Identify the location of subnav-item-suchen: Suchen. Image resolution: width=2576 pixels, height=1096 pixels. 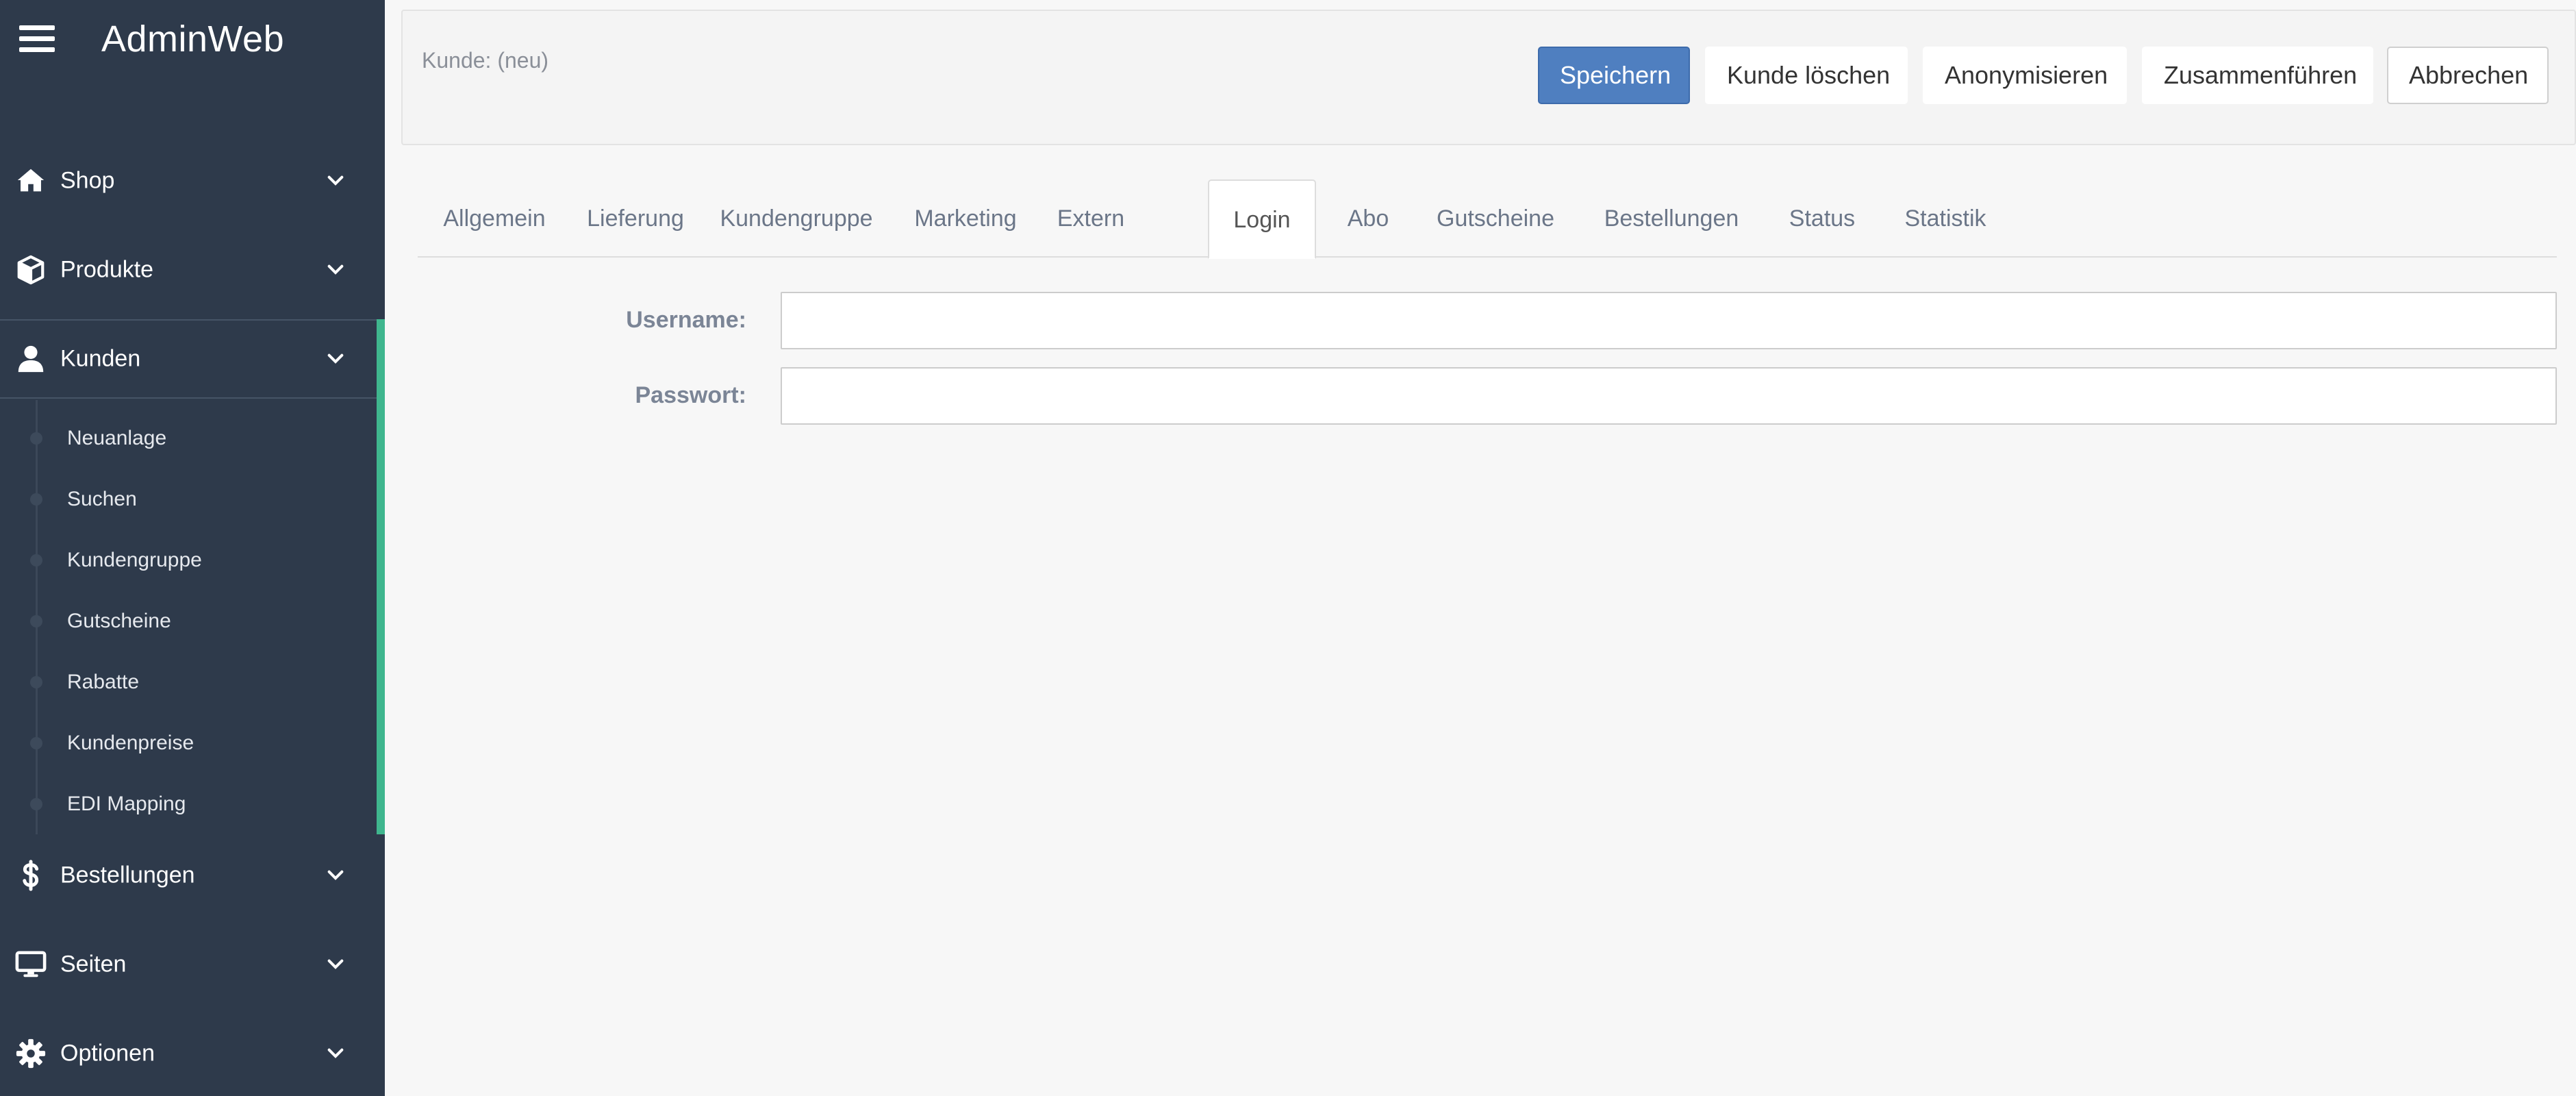
(187, 500).